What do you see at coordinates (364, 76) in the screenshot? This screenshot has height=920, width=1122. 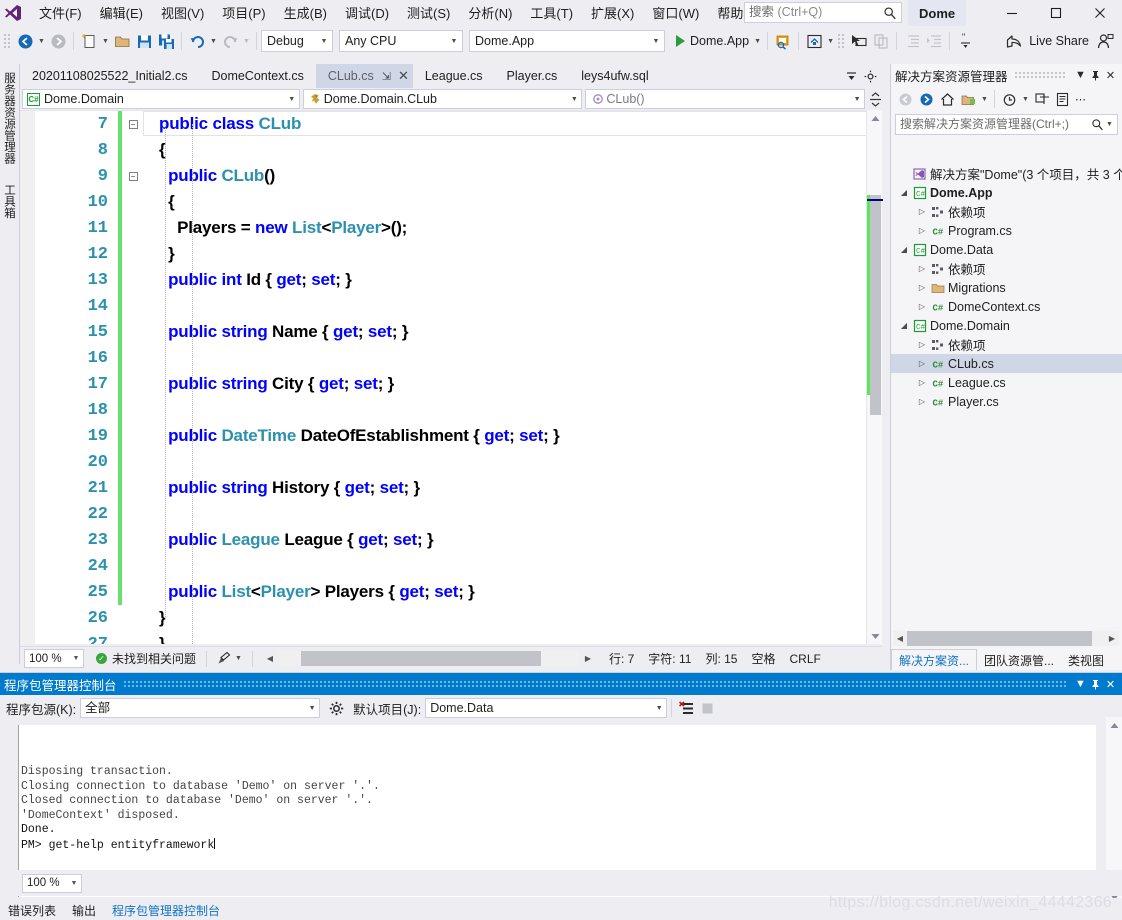 I see `editor-tab-club-active: CLub.cs ⇲ ✕` at bounding box center [364, 76].